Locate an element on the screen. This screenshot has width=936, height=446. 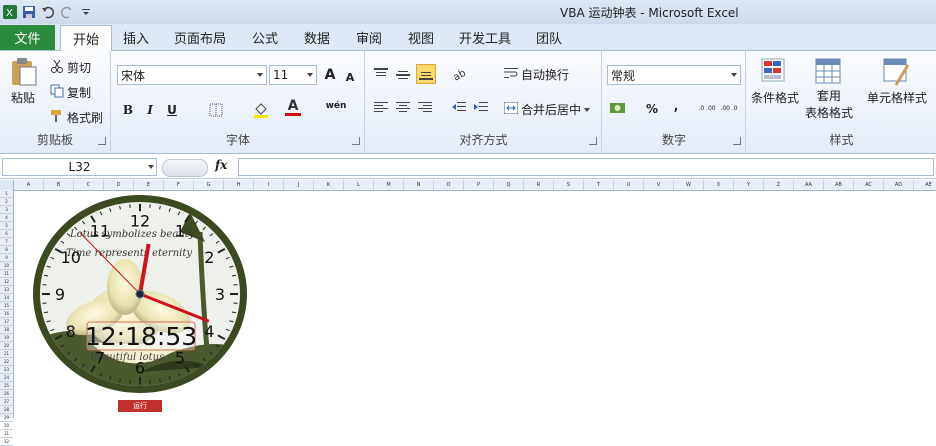
row-header: 28 is located at coordinates (6, 410).